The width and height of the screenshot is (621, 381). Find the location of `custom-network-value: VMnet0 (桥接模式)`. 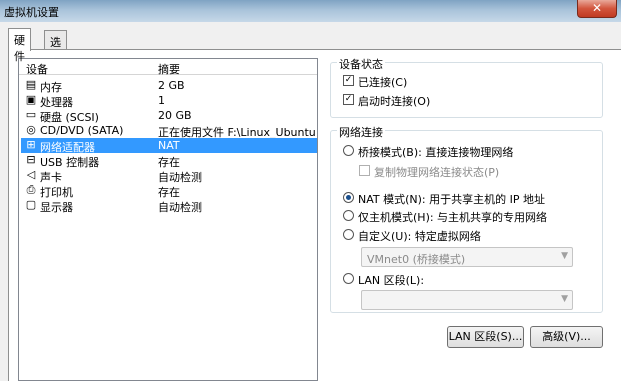

custom-network-value: VMnet0 (桥接模式) is located at coordinates (416, 259).